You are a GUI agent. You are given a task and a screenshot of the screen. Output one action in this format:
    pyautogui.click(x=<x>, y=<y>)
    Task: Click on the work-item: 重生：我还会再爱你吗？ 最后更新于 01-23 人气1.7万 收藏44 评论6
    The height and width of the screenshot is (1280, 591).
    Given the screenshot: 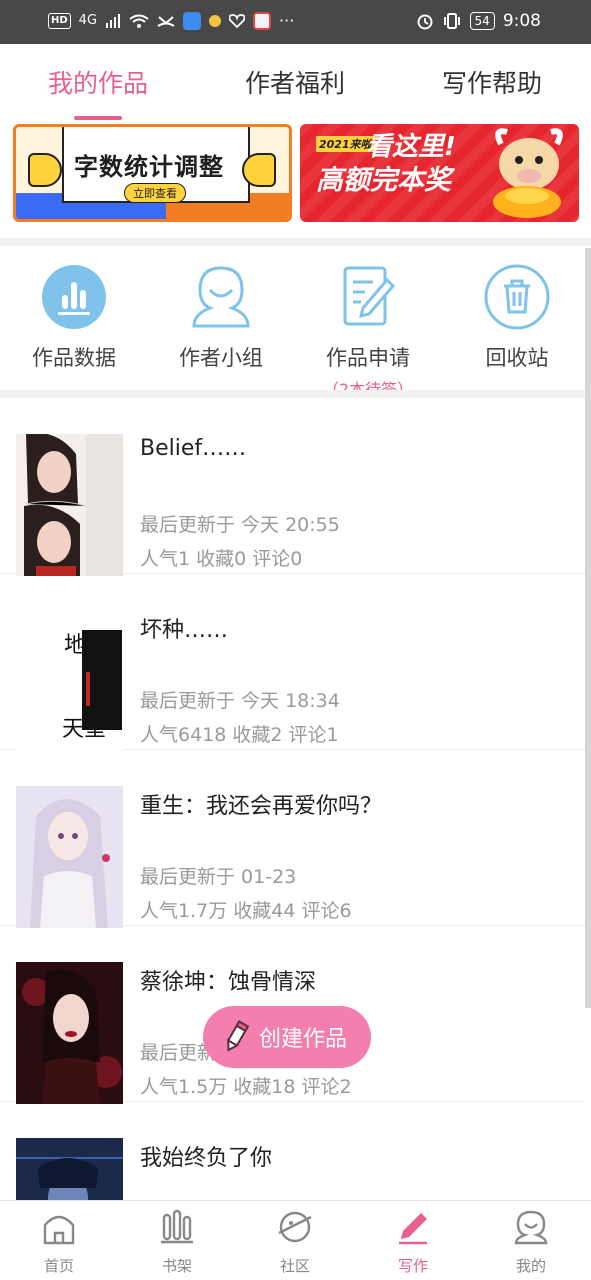 What is the action you would take?
    pyautogui.click(x=292, y=839)
    